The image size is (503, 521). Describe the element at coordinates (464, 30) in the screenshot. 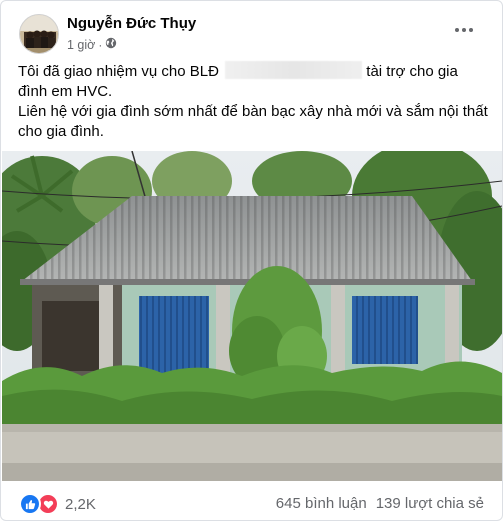

I see `more-options-icon` at that location.